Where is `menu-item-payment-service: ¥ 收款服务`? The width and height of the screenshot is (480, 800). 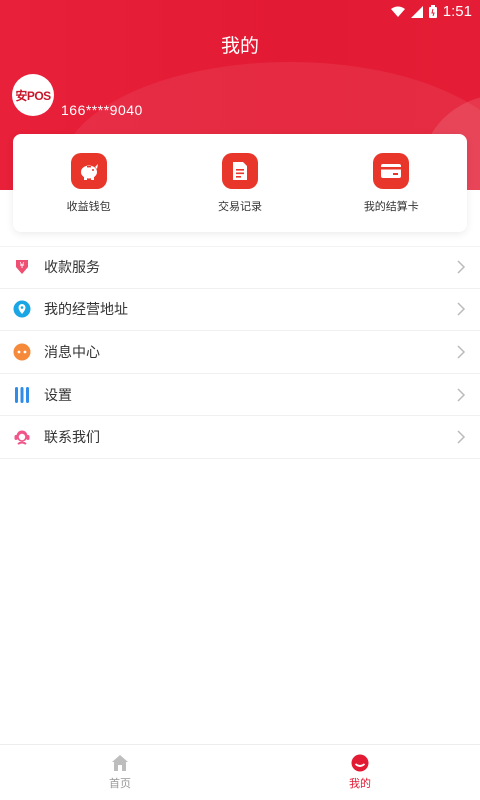 menu-item-payment-service: ¥ 收款服务 is located at coordinates (240, 267).